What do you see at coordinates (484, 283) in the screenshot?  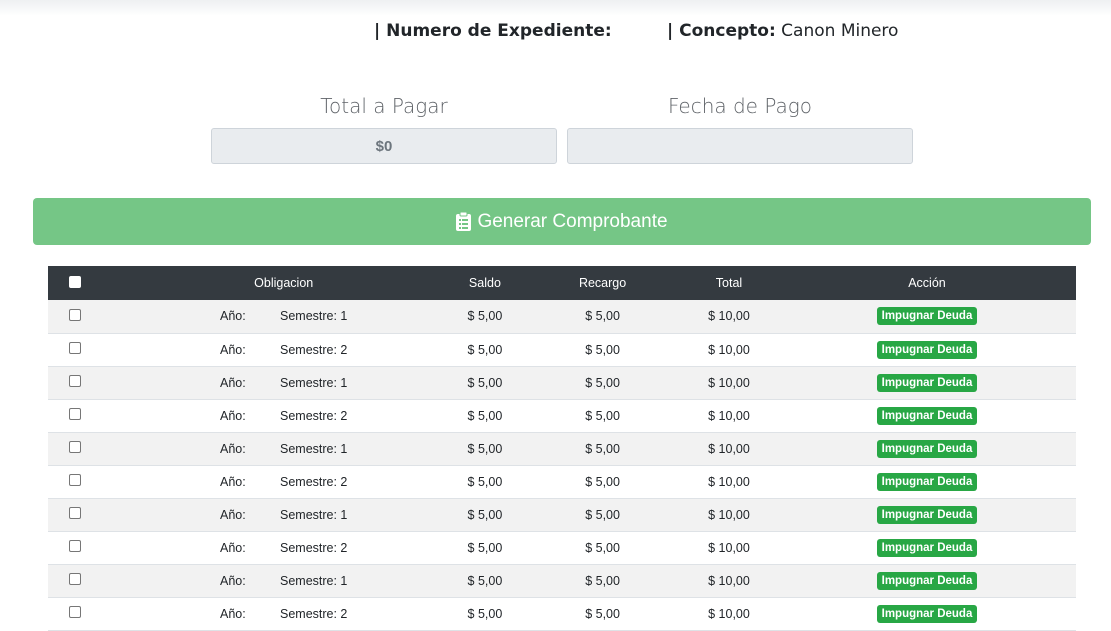 I see `header-saldo: Saldo` at bounding box center [484, 283].